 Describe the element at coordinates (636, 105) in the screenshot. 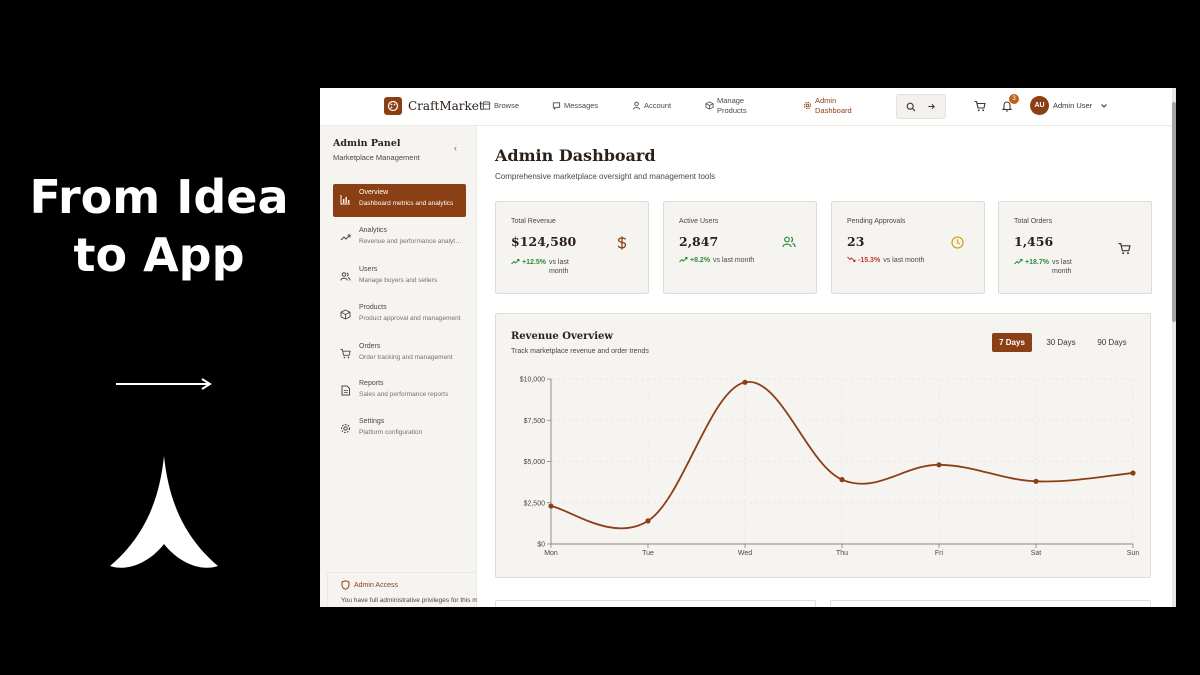

I see `user-icon` at that location.